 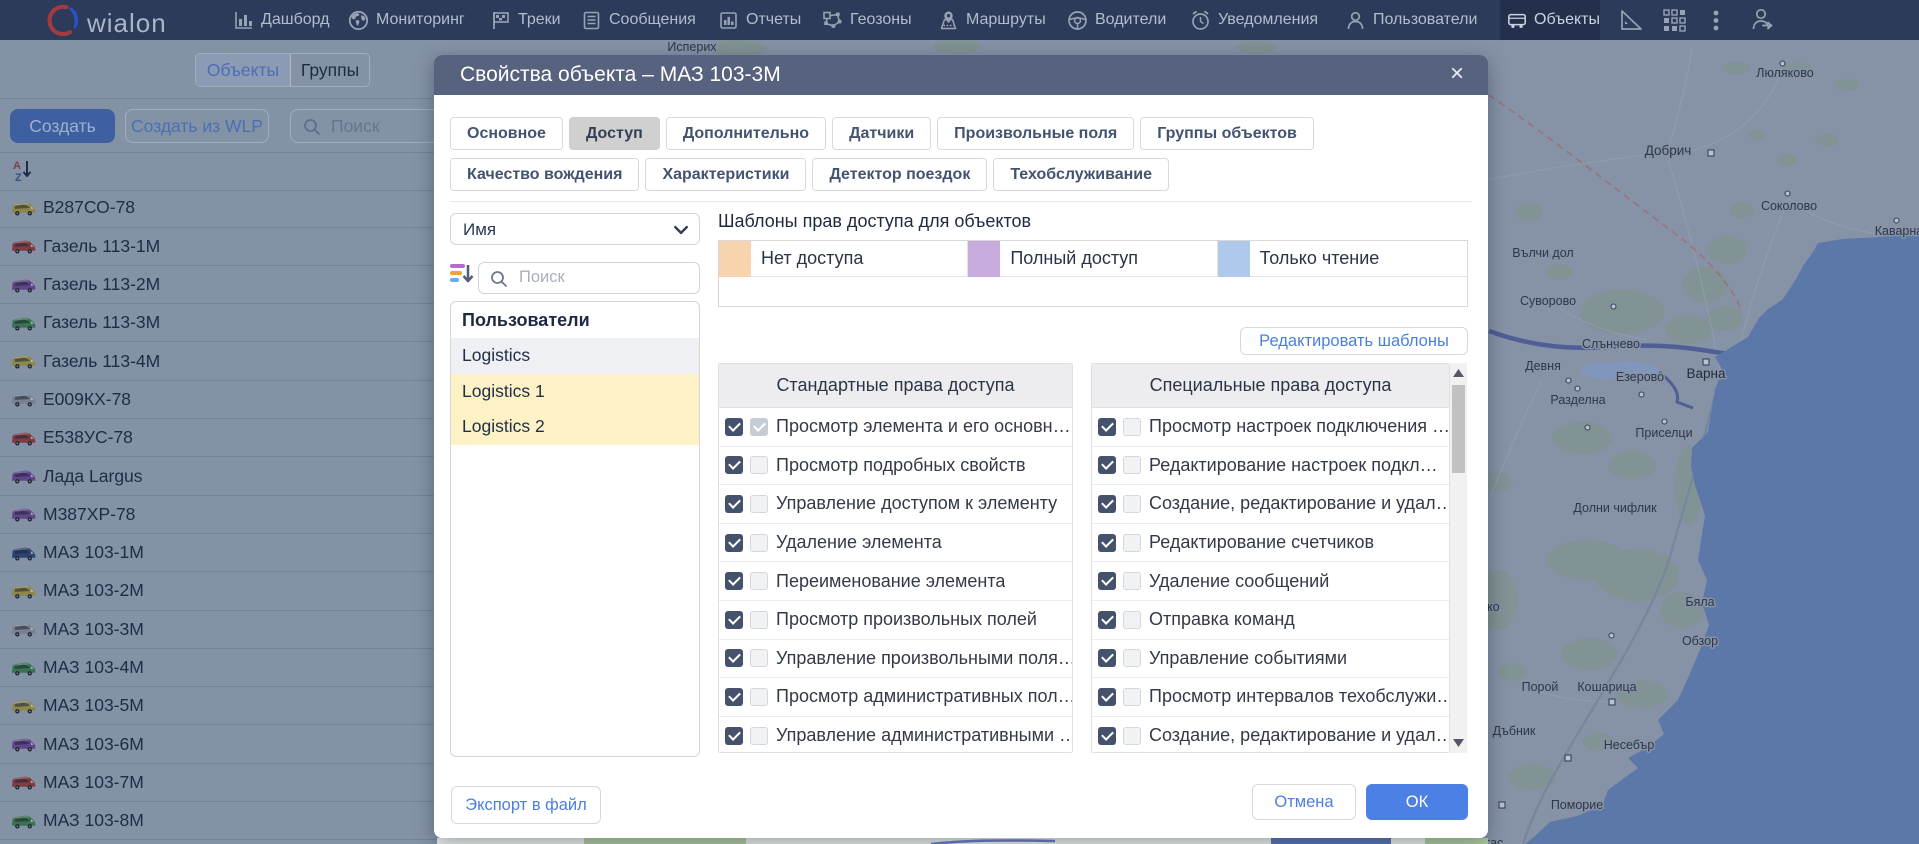 I want to click on svg-text: Езерово, so click(x=1640, y=377).